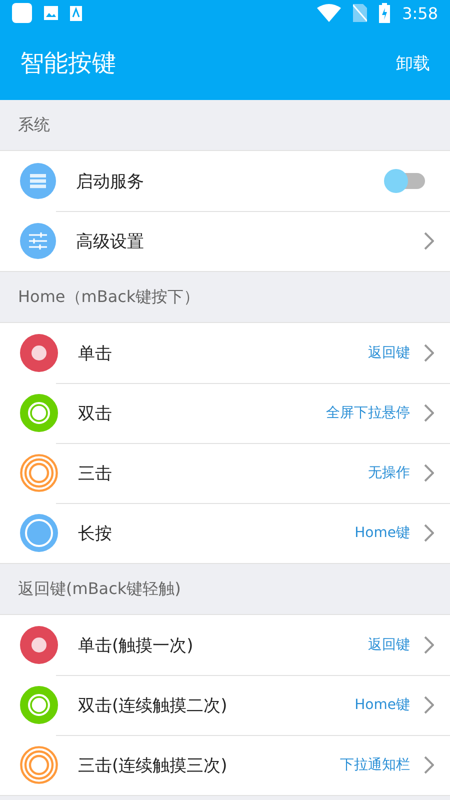 The width and height of the screenshot is (450, 800). Describe the element at coordinates (68, 63) in the screenshot. I see `app-title: 智能按键` at that location.